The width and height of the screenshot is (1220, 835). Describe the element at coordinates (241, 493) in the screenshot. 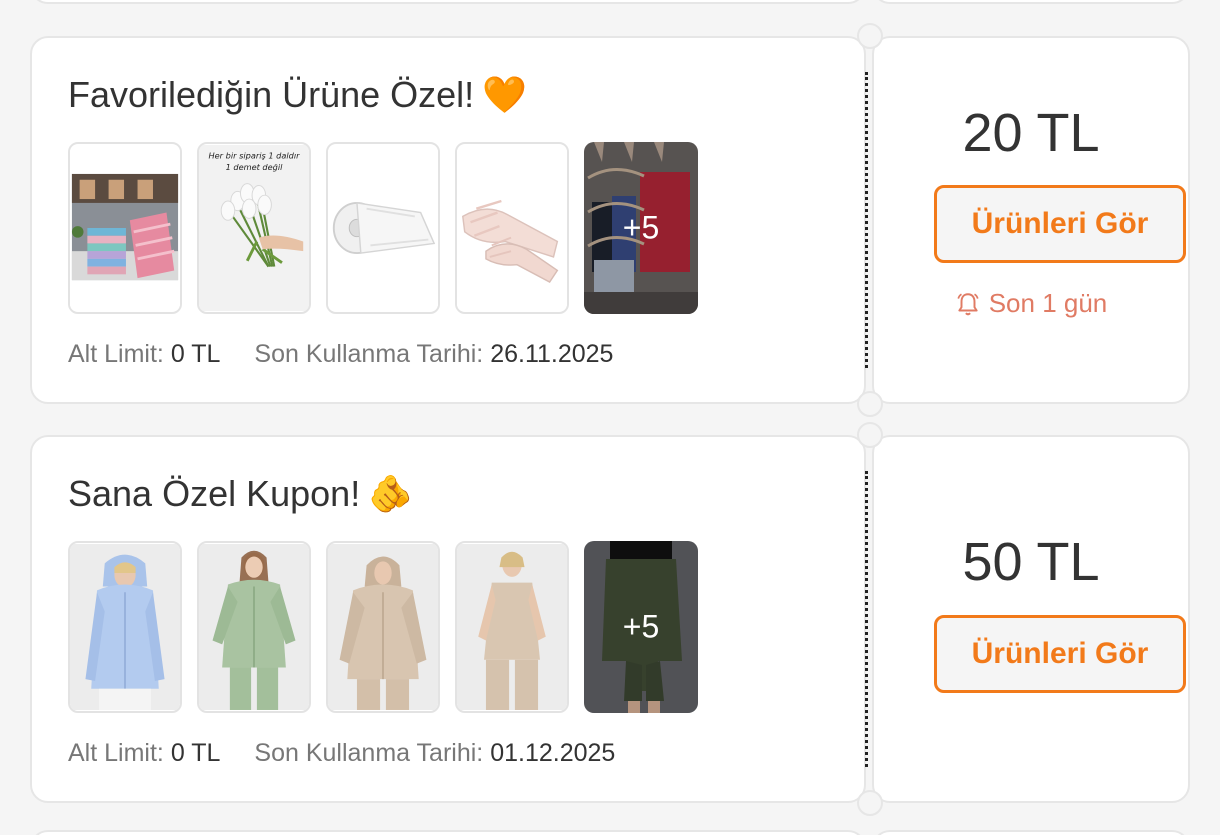

I see `coupon-title: Sana Özel Kupon! 🫵` at that location.